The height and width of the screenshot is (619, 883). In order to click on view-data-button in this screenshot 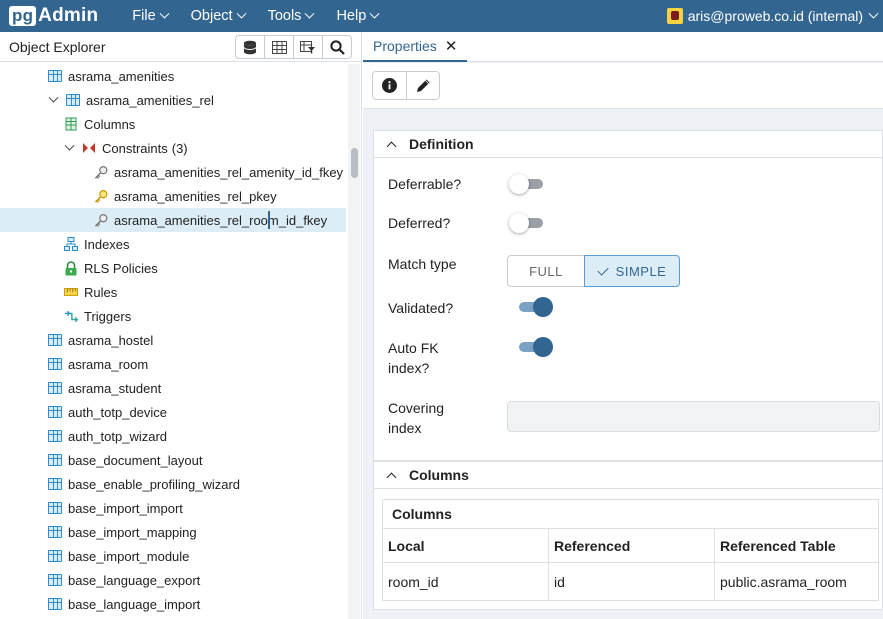, I will do `click(279, 47)`.